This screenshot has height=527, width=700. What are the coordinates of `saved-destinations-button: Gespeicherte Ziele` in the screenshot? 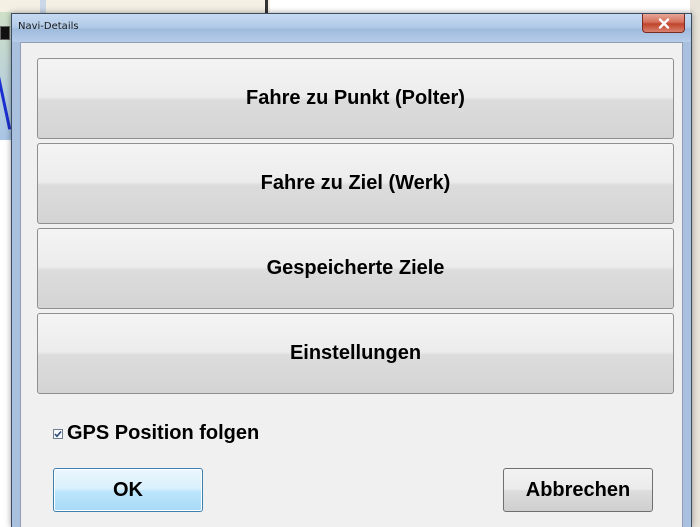 It's located at (355, 268).